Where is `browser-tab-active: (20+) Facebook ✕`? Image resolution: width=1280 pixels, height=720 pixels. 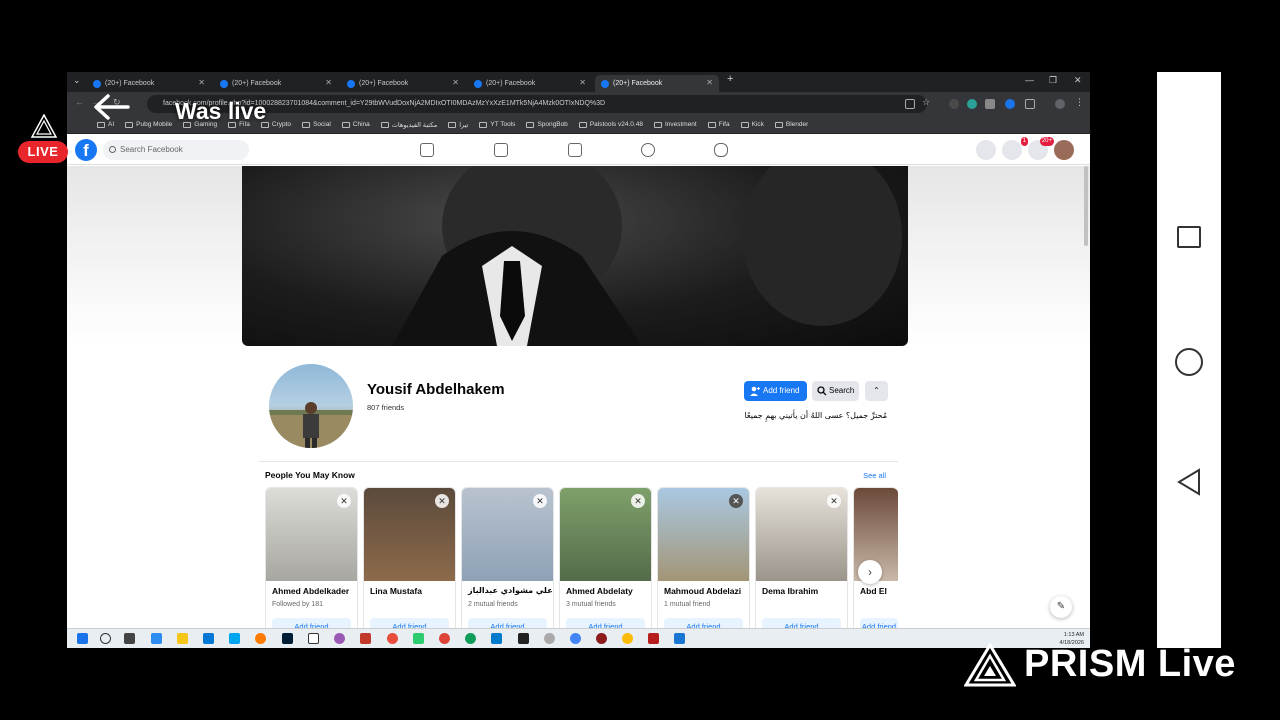 browser-tab-active: (20+) Facebook ✕ is located at coordinates (657, 83).